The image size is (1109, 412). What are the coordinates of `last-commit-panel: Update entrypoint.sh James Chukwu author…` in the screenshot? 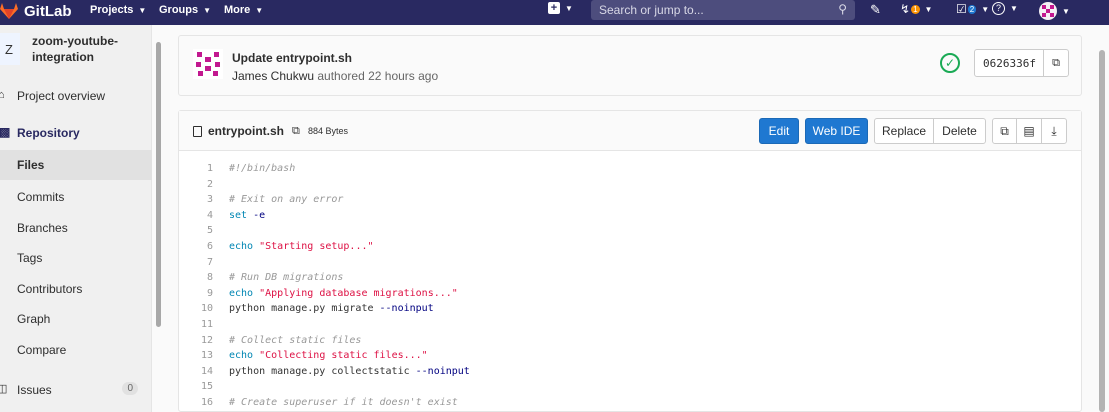 It's located at (630, 65).